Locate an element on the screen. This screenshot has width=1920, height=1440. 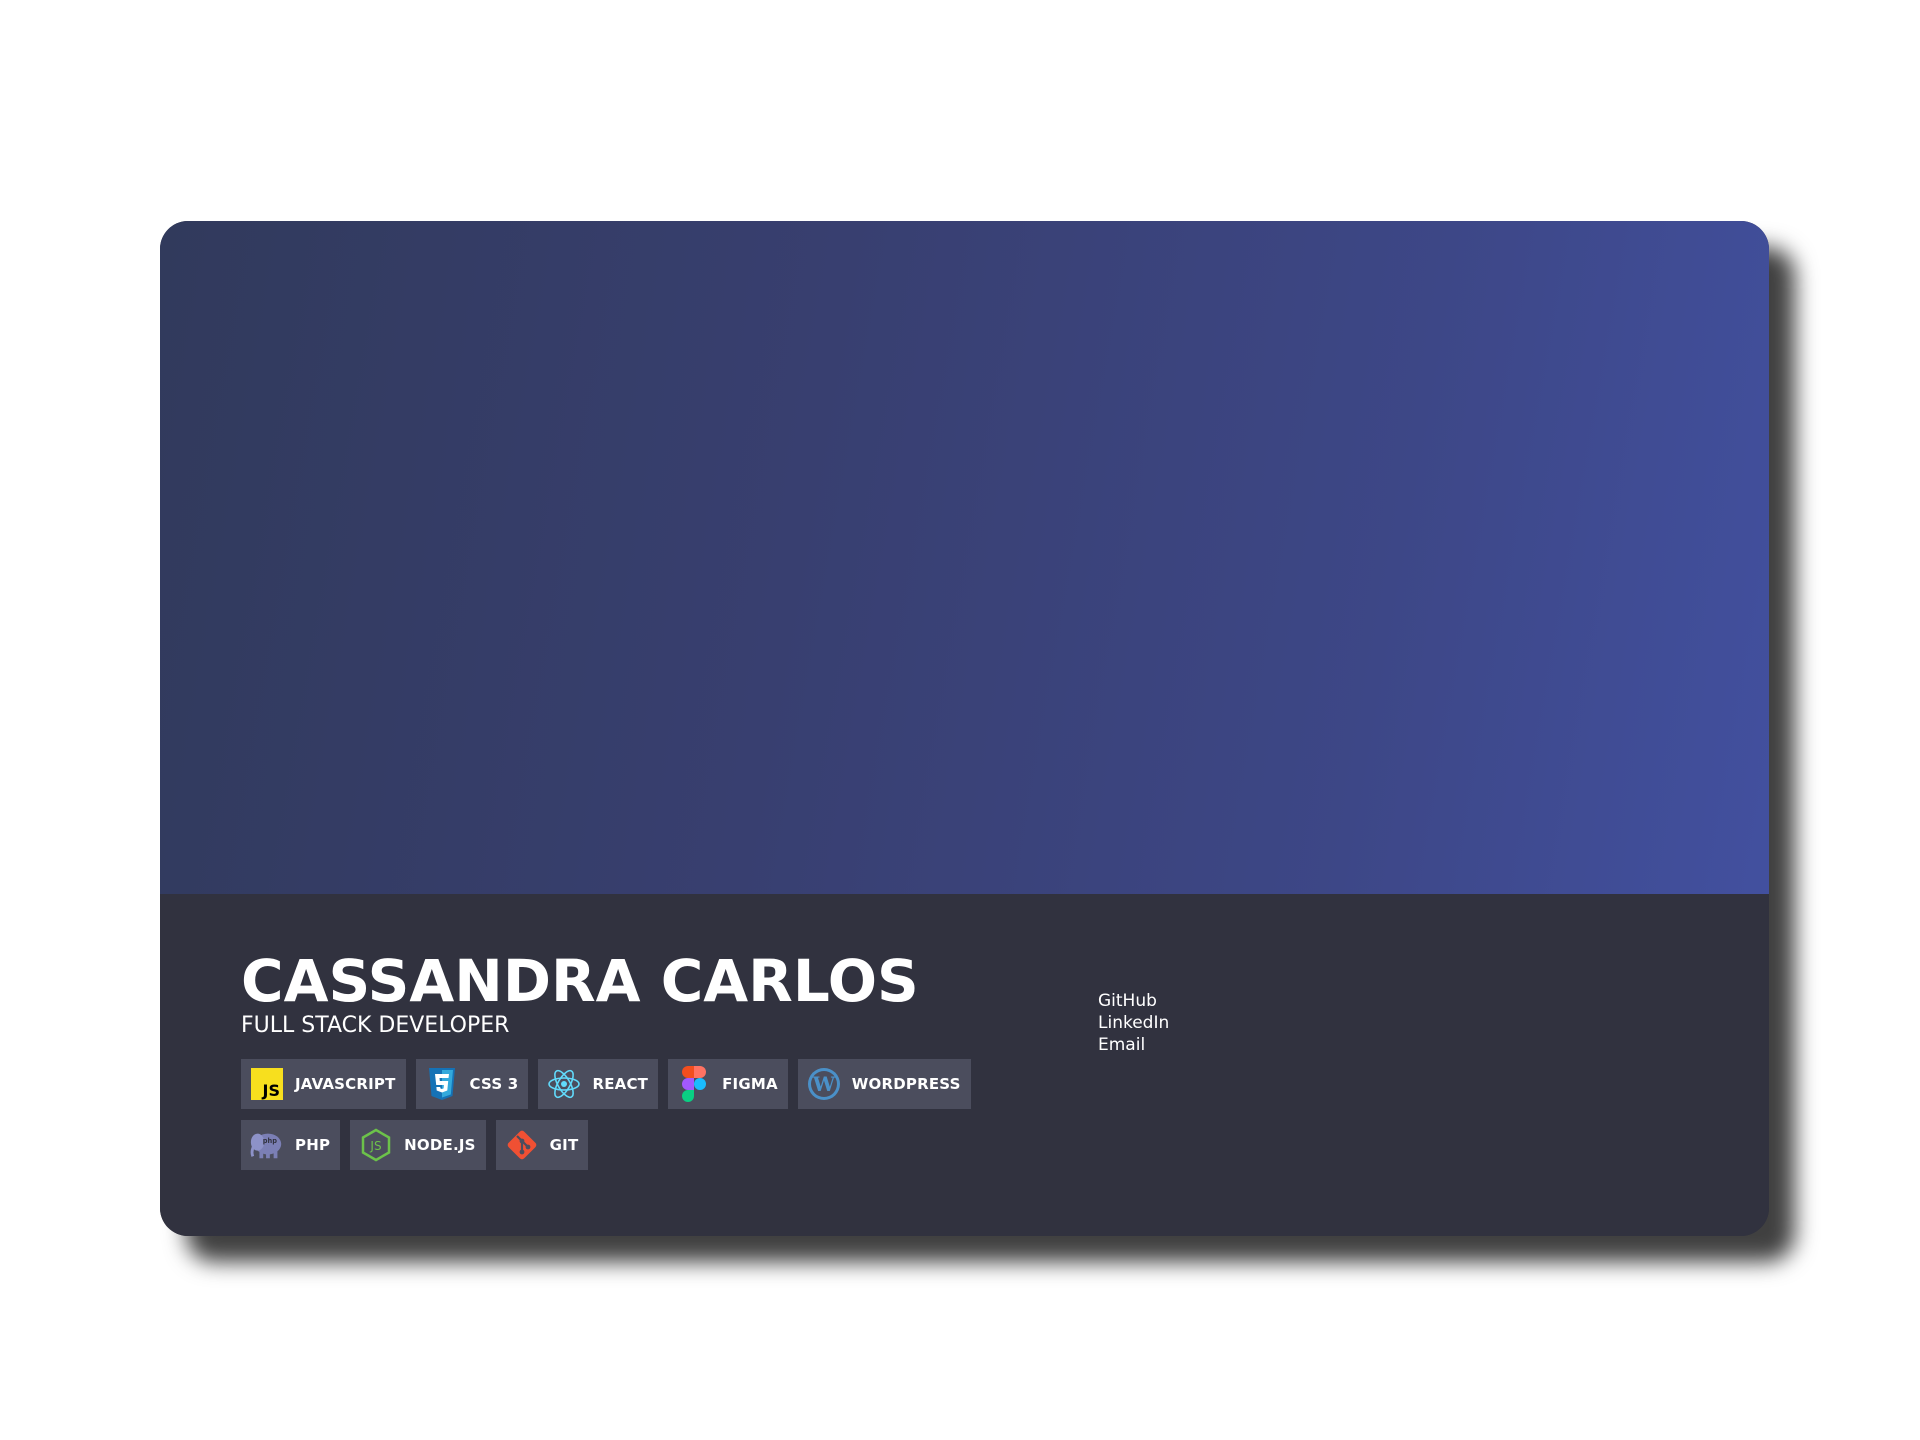
skill-label: FIGMA is located at coordinates (750, 1084).